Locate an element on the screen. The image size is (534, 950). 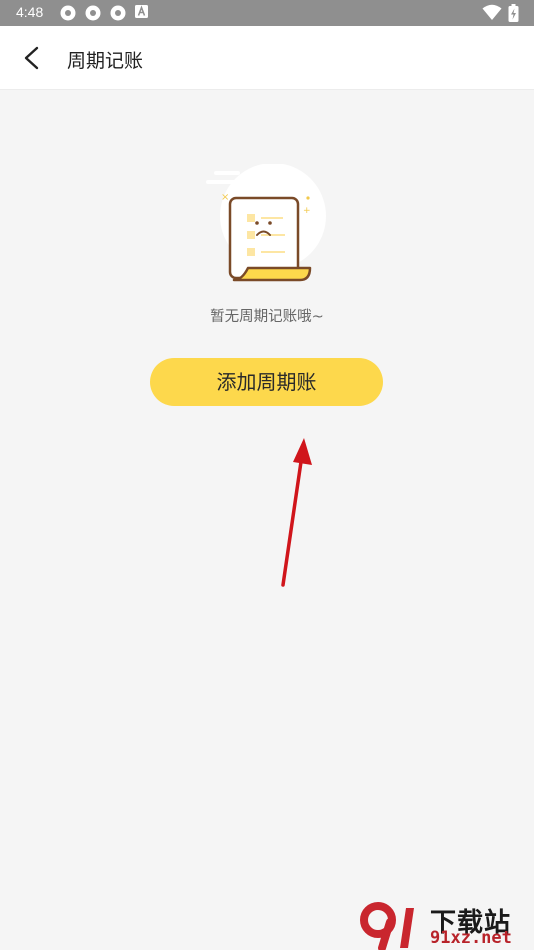
back-button is located at coordinates (32, 58).